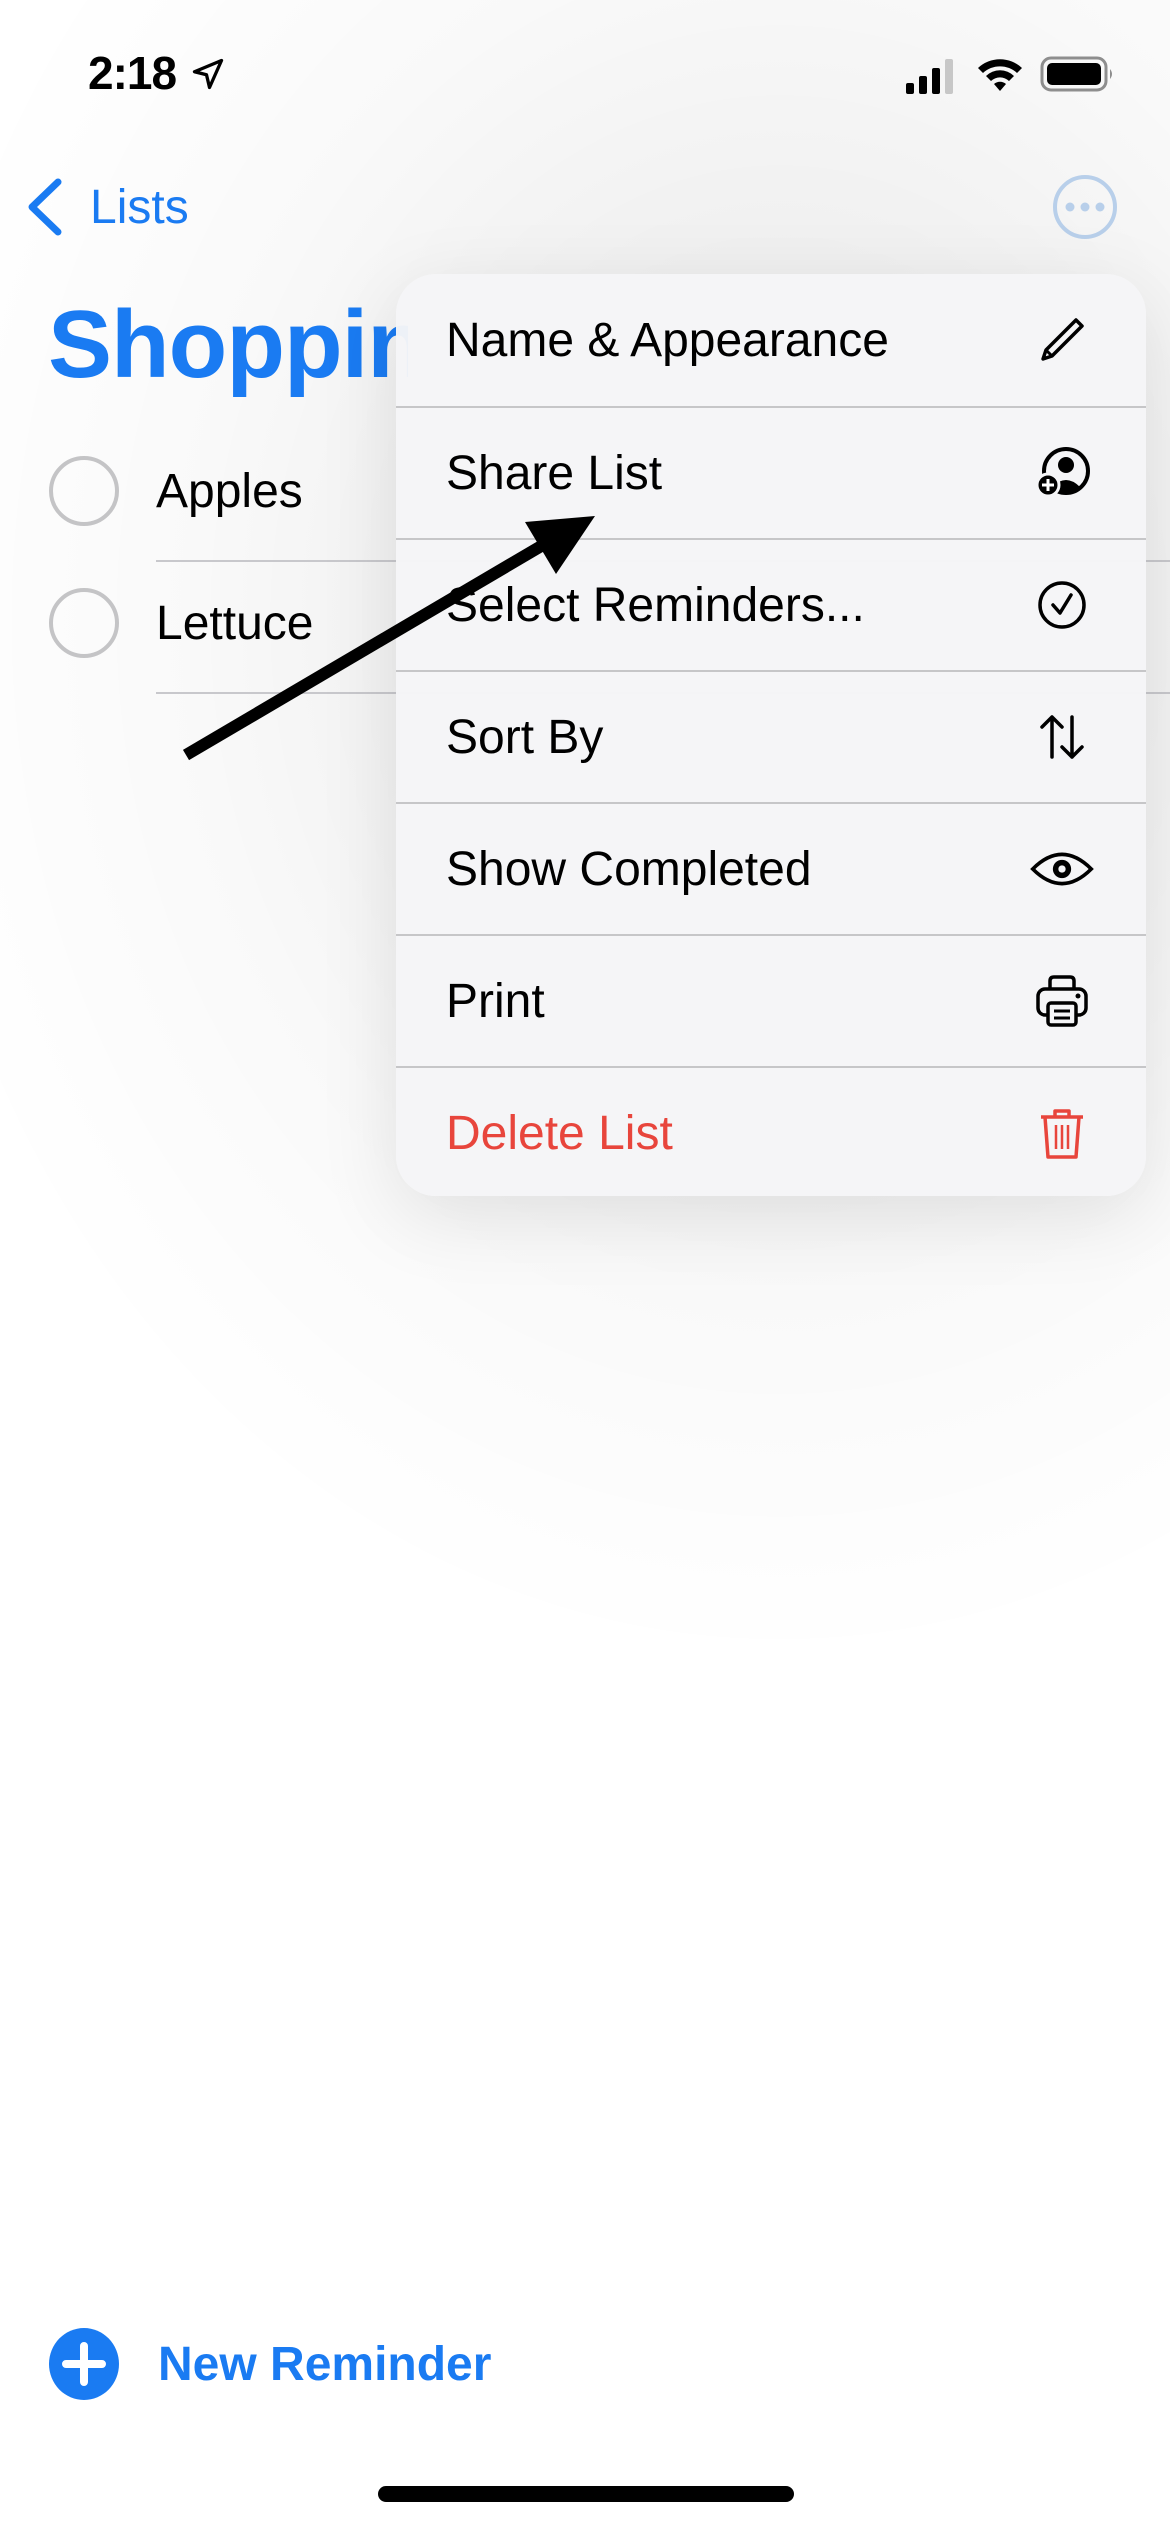 Image resolution: width=1170 pixels, height=2532 pixels. Describe the element at coordinates (929, 76) in the screenshot. I see `signal-icon` at that location.